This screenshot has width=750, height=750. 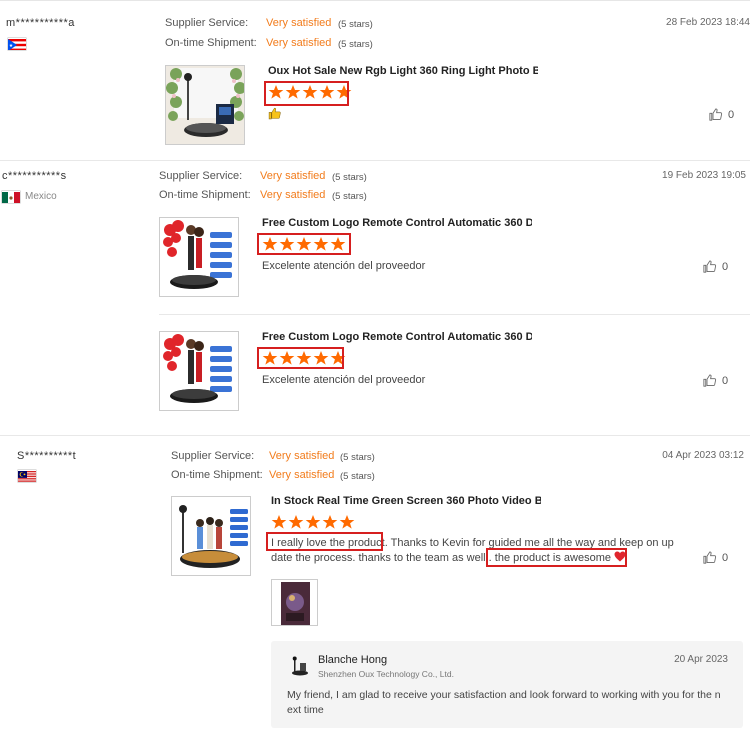 I want to click on star-rating, so click(x=313, y=522).